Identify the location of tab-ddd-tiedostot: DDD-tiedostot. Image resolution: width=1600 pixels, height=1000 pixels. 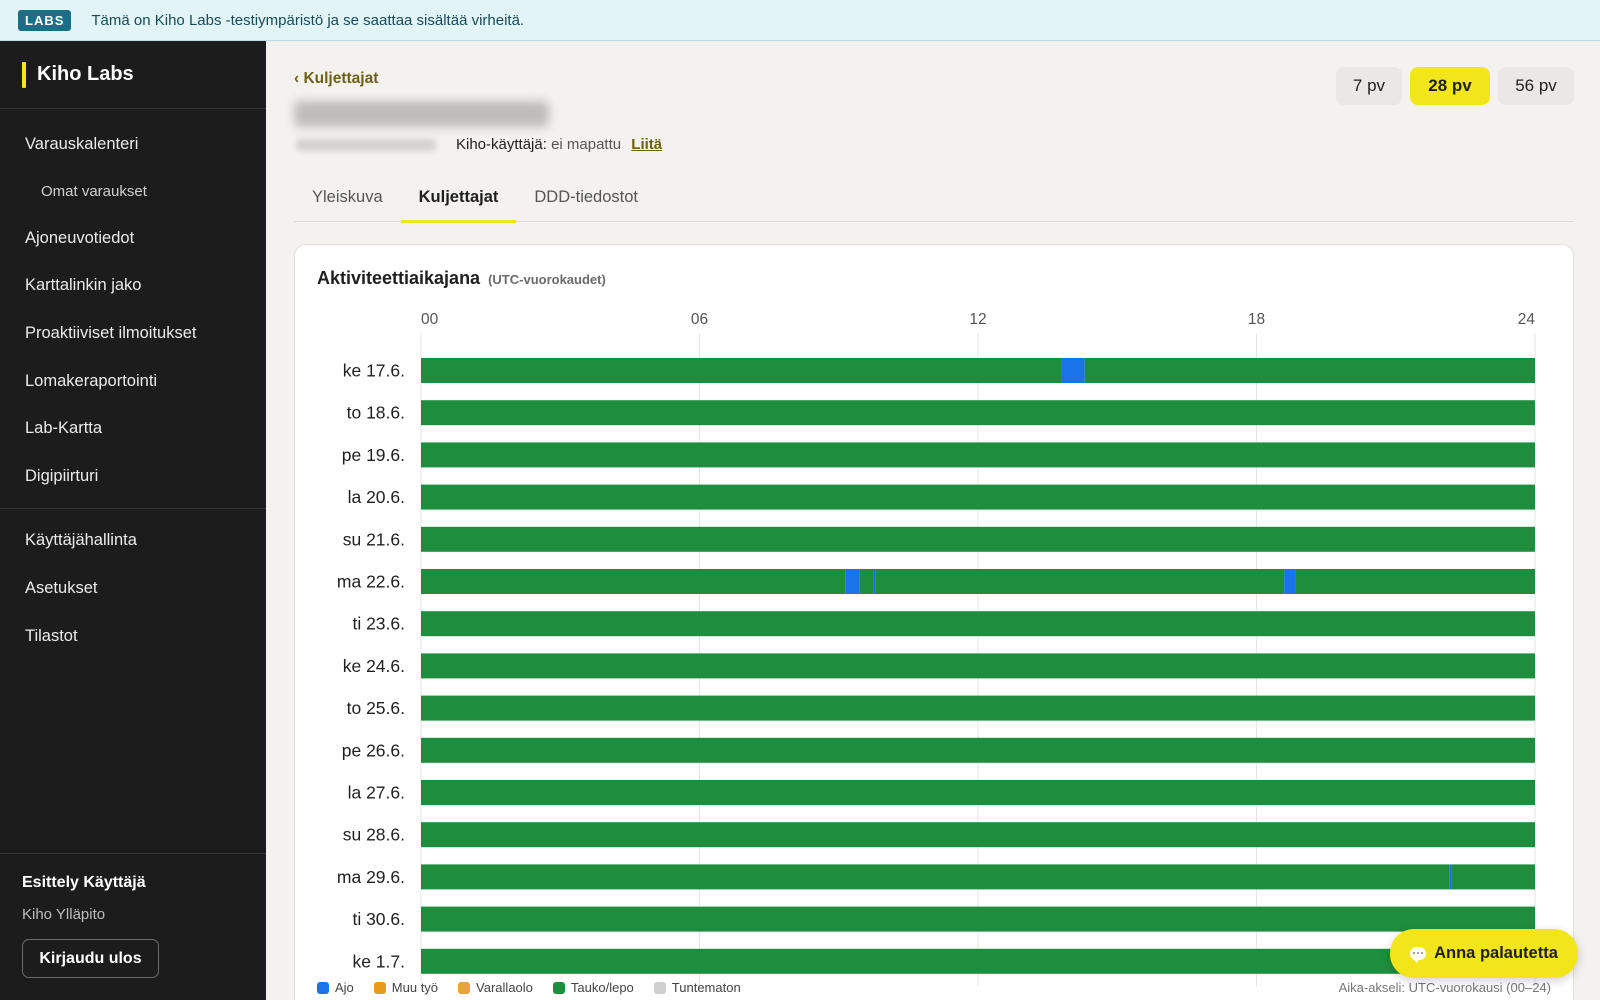
(586, 197).